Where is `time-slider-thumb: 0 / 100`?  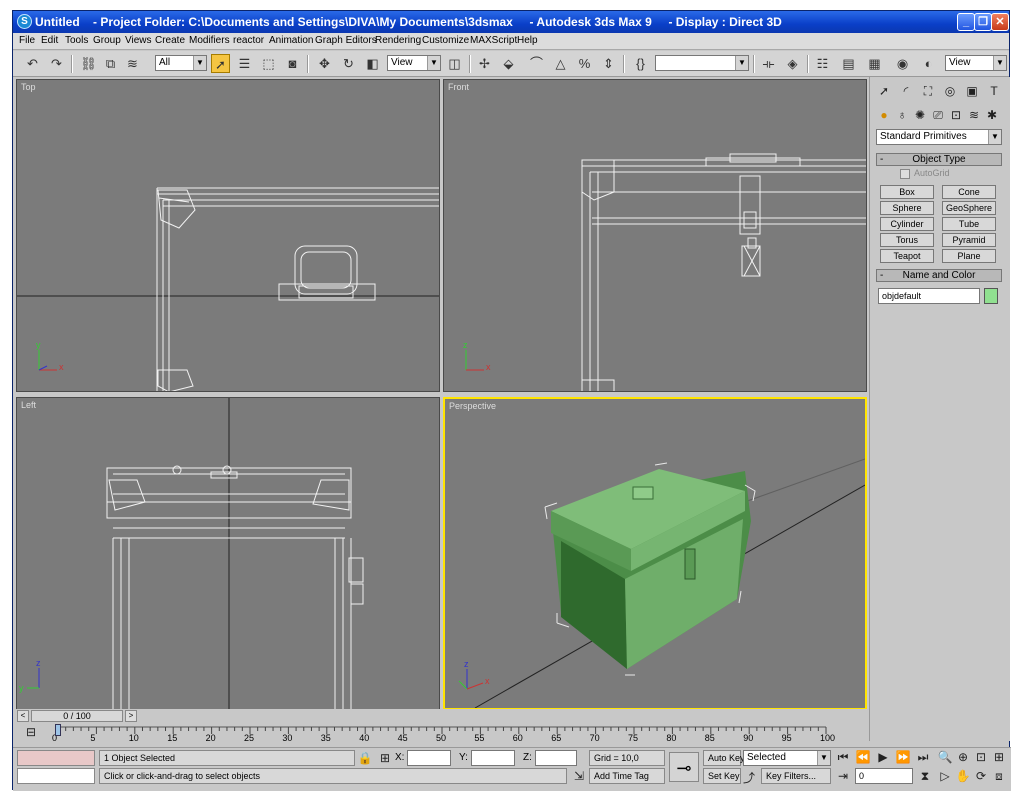
time-slider-thumb: 0 / 100 is located at coordinates (77, 716).